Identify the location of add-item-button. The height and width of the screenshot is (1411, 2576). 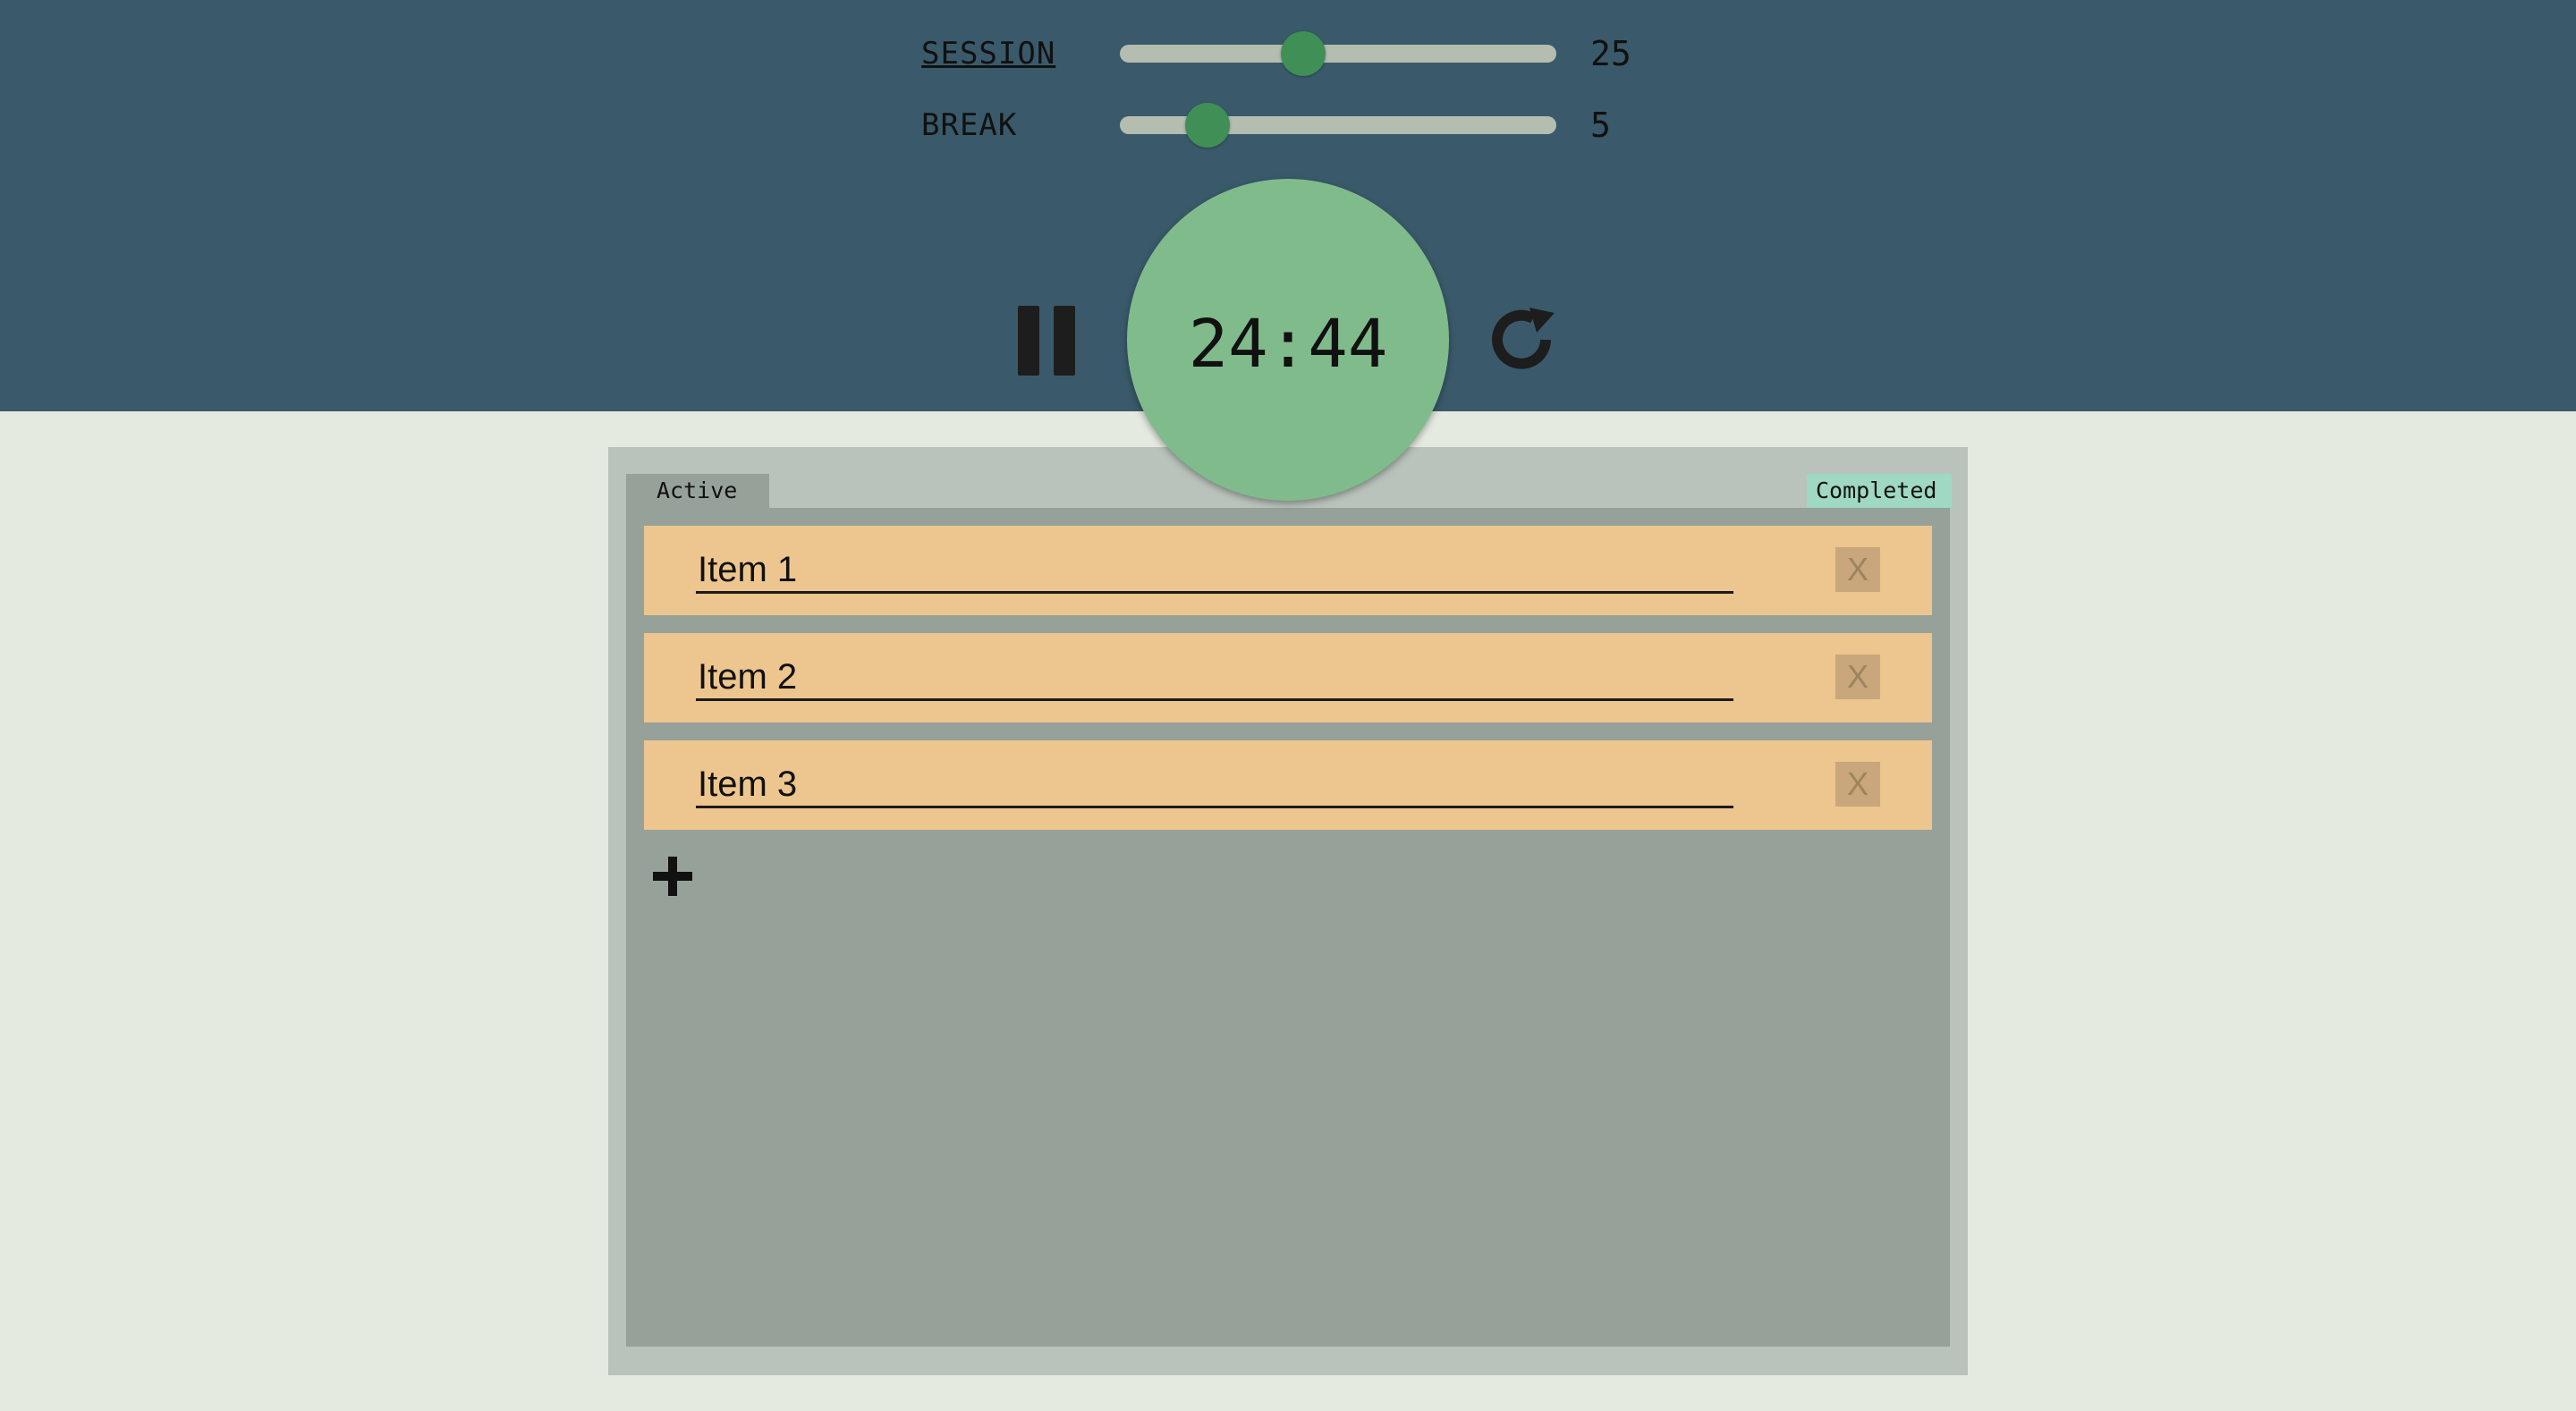
(672, 877).